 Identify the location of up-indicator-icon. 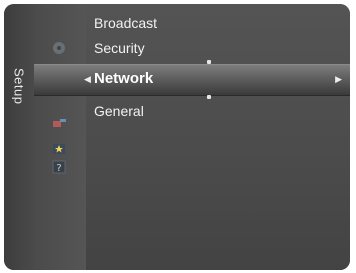
(209, 62).